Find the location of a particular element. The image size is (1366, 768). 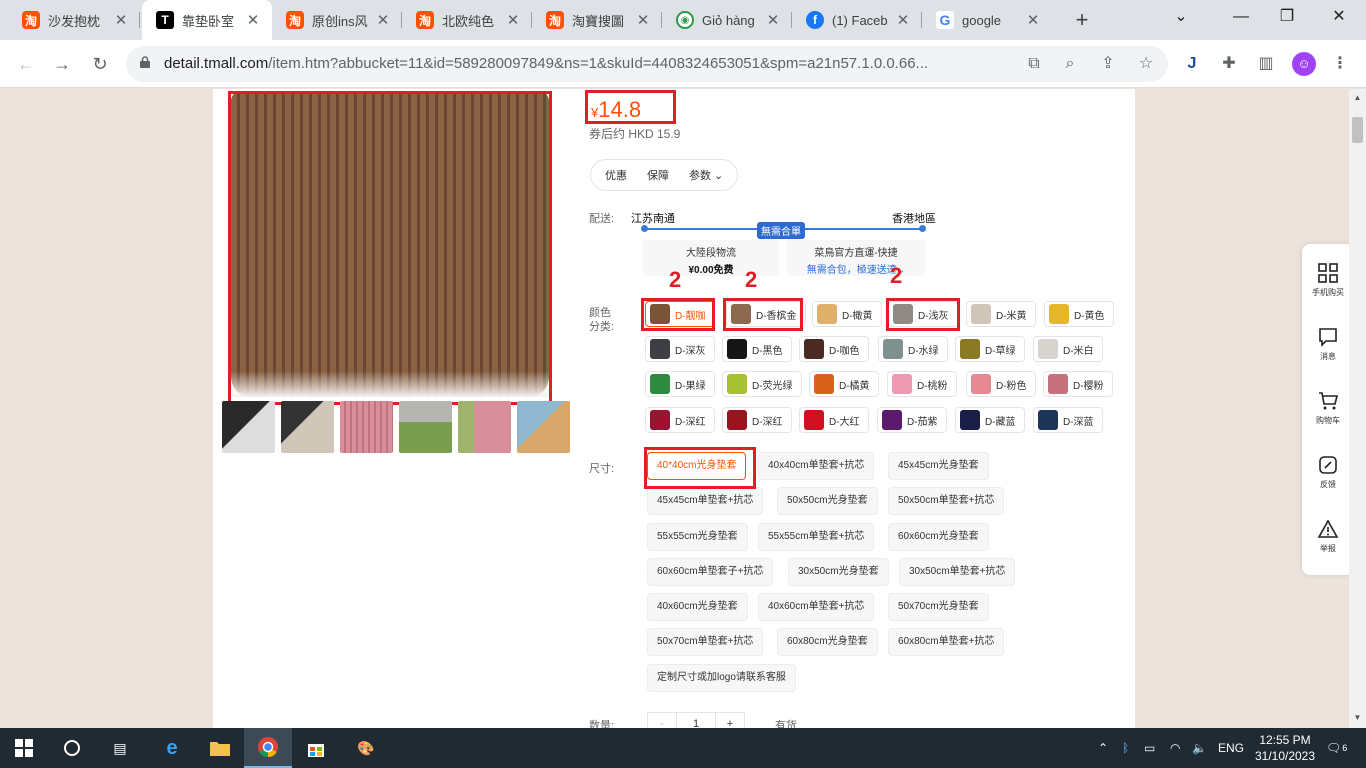

color-option: D-橘黄 is located at coordinates (844, 384).